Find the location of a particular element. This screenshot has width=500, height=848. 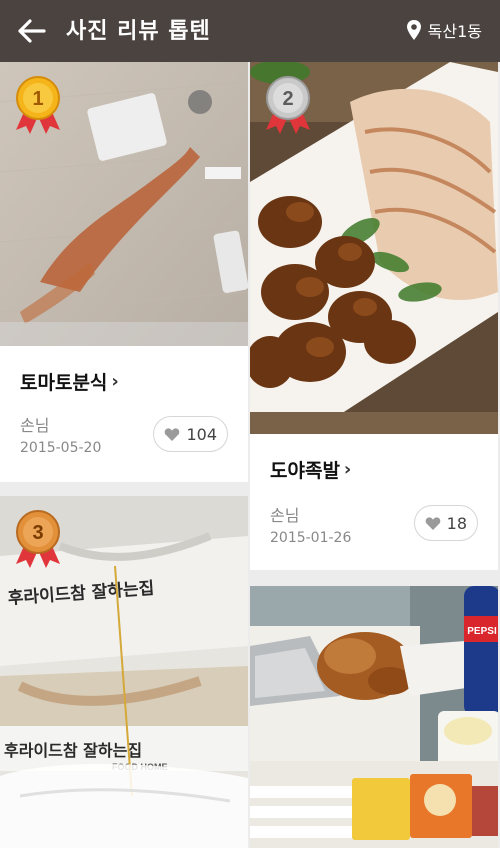

shop-link: 도야족발 › is located at coordinates (310, 469).